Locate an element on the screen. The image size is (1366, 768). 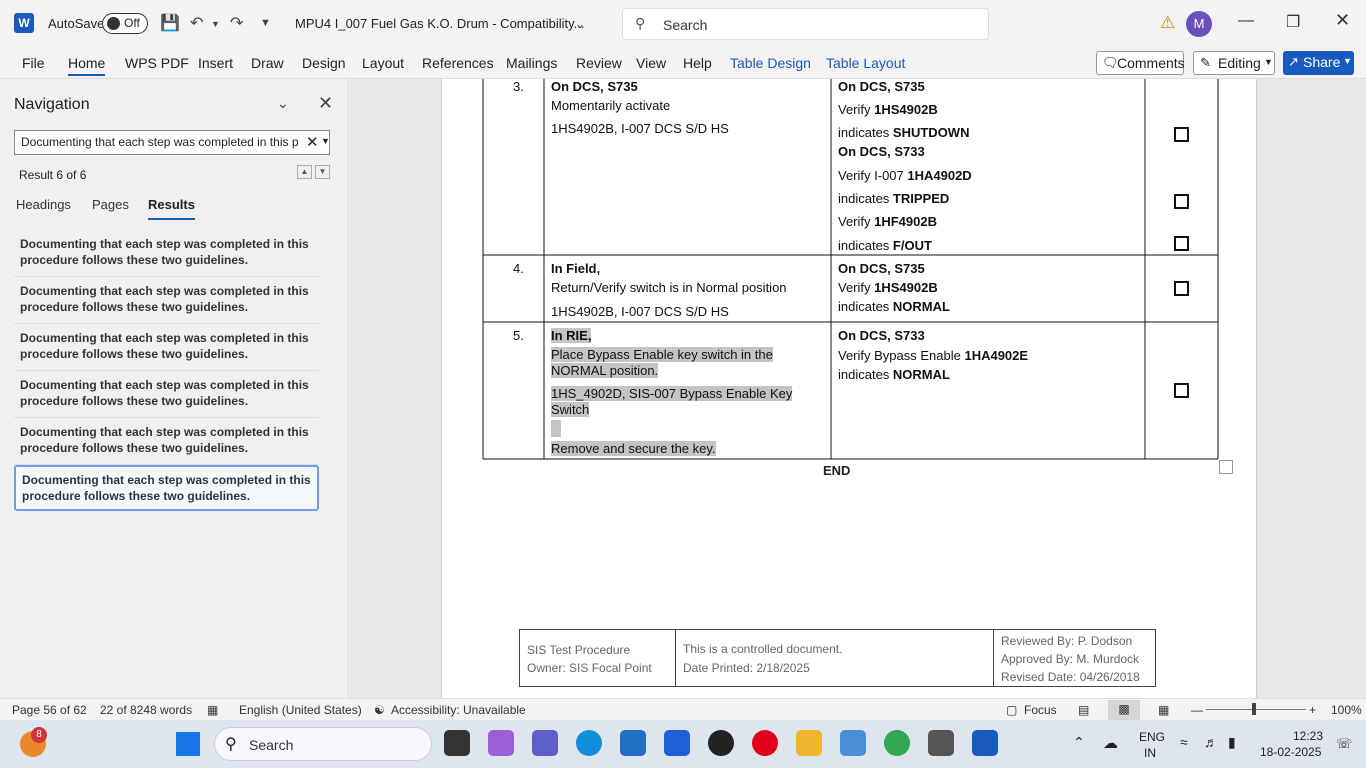
clock-date: 18-02-2025 is located at coordinates (1290, 752).